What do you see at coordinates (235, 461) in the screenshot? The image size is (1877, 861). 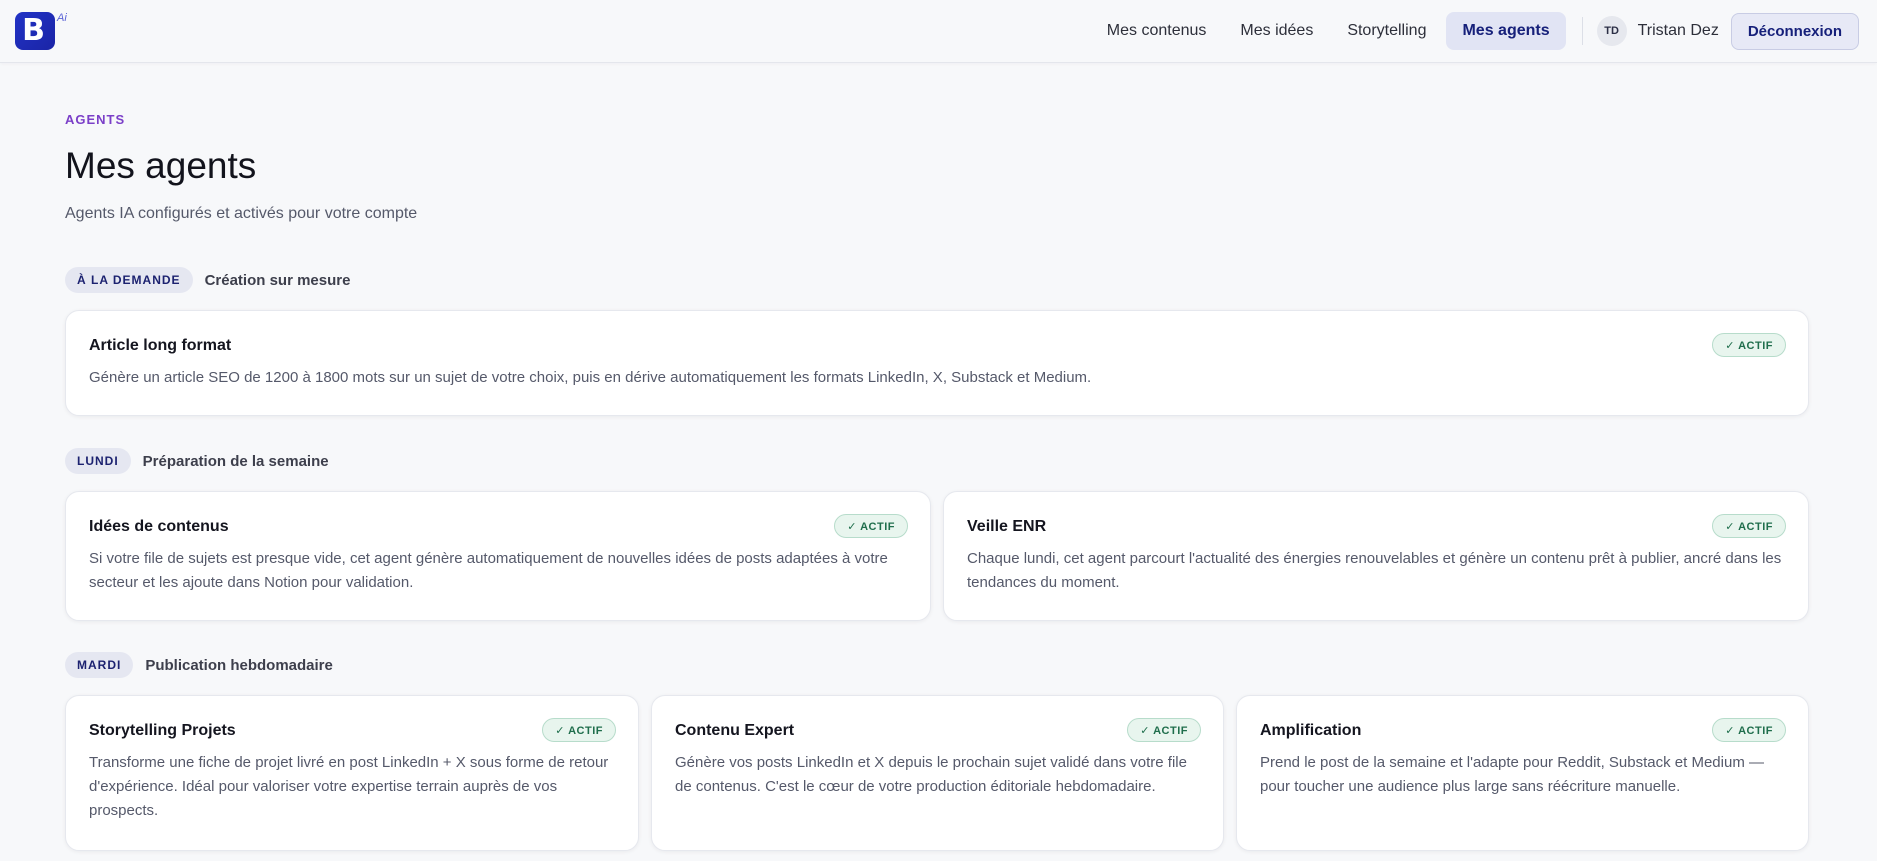 I see `section-description: Préparation de la semaine` at bounding box center [235, 461].